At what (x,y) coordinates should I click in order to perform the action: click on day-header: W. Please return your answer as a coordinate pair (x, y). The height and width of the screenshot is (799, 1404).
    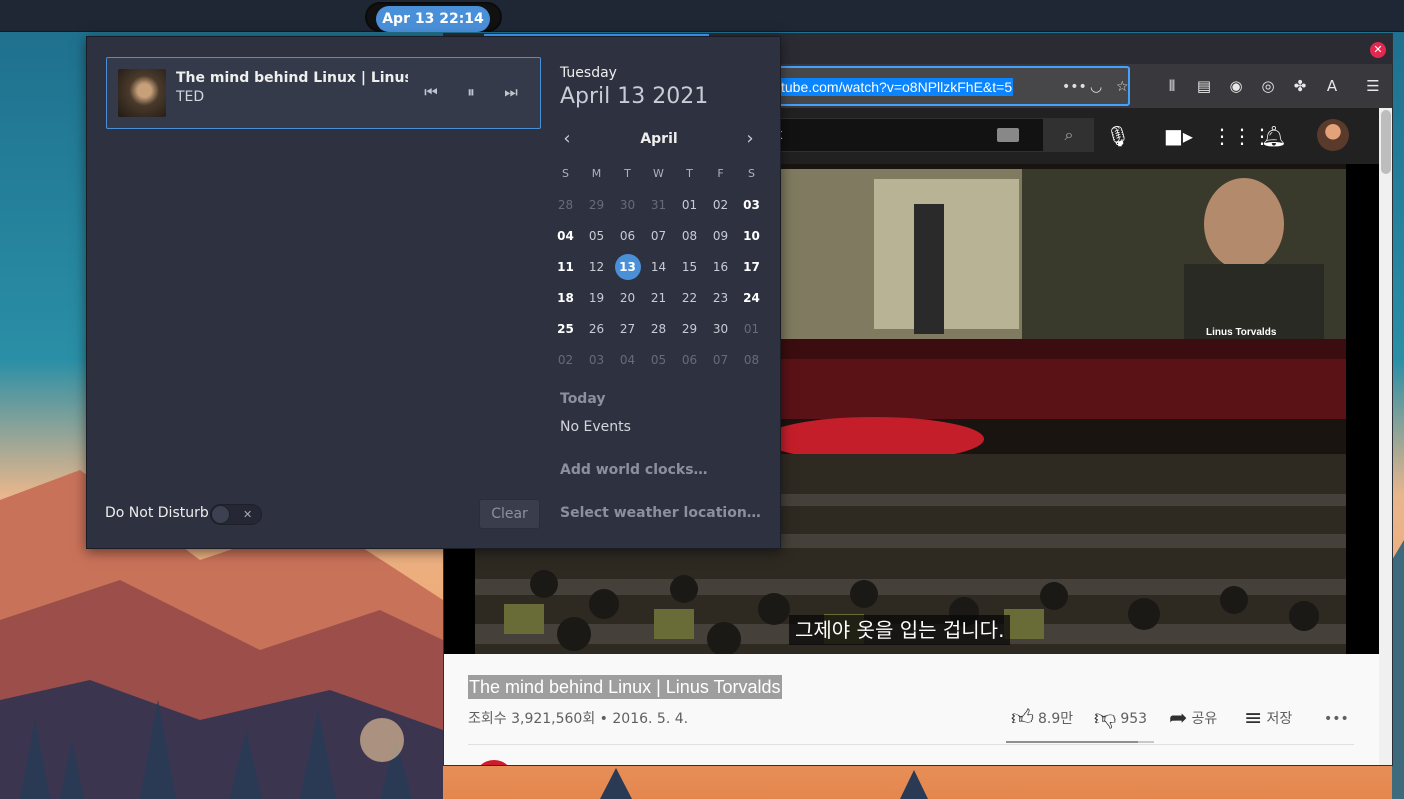
    Looking at the image, I should click on (658, 173).